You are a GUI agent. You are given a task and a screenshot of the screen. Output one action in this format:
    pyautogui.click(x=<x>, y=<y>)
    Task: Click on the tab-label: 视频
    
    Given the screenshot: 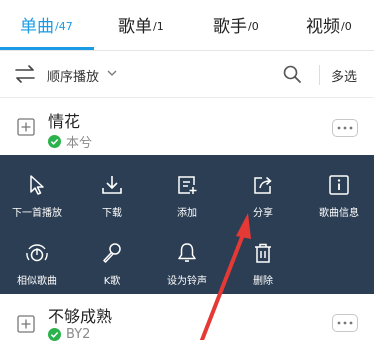 What is the action you would take?
    pyautogui.click(x=323, y=26)
    